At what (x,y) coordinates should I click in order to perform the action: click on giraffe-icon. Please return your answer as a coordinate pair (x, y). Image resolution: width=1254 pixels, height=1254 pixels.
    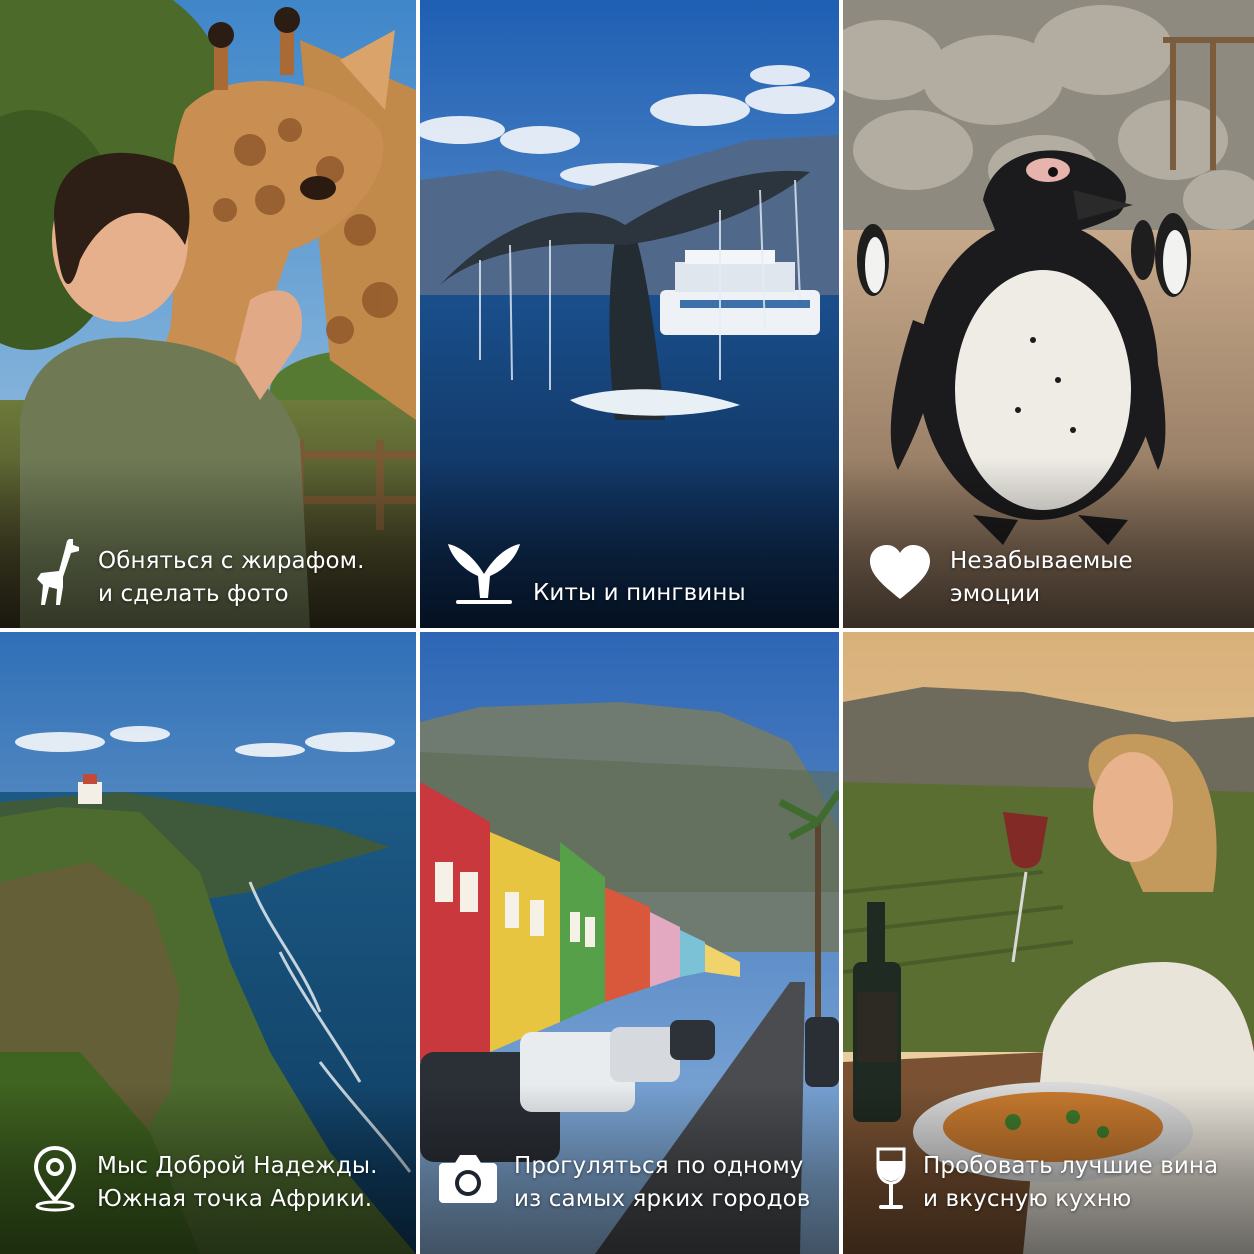
    Looking at the image, I should click on (58, 572).